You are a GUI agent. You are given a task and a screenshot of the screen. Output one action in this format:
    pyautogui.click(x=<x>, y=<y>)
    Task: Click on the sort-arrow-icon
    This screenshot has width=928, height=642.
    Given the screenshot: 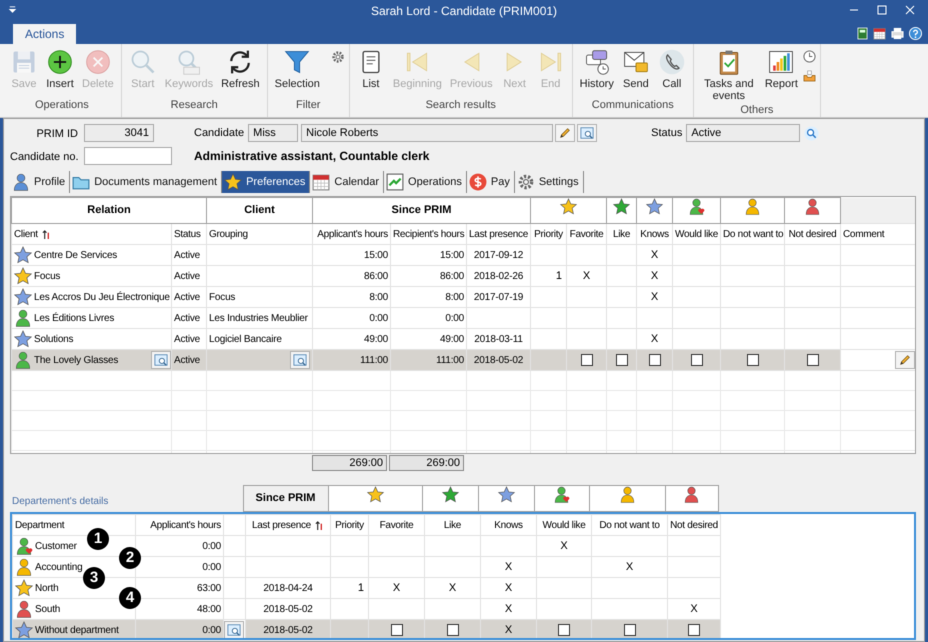 What is the action you would take?
    pyautogui.click(x=319, y=525)
    